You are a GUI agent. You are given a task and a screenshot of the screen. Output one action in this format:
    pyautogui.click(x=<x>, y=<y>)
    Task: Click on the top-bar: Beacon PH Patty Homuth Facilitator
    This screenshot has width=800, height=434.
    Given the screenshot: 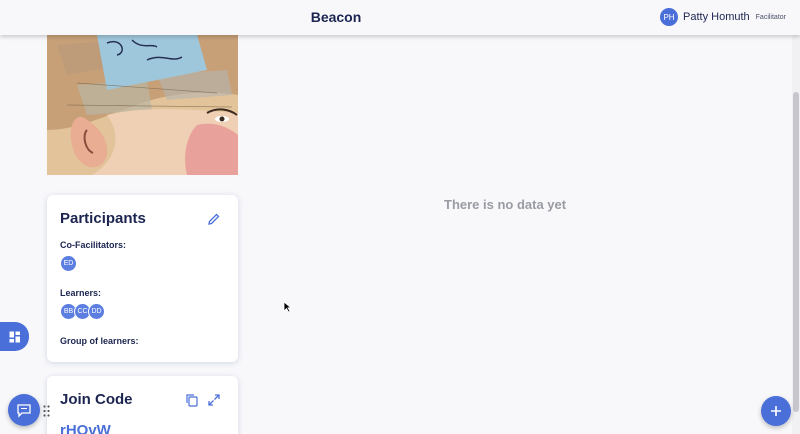 What is the action you would take?
    pyautogui.click(x=400, y=17)
    